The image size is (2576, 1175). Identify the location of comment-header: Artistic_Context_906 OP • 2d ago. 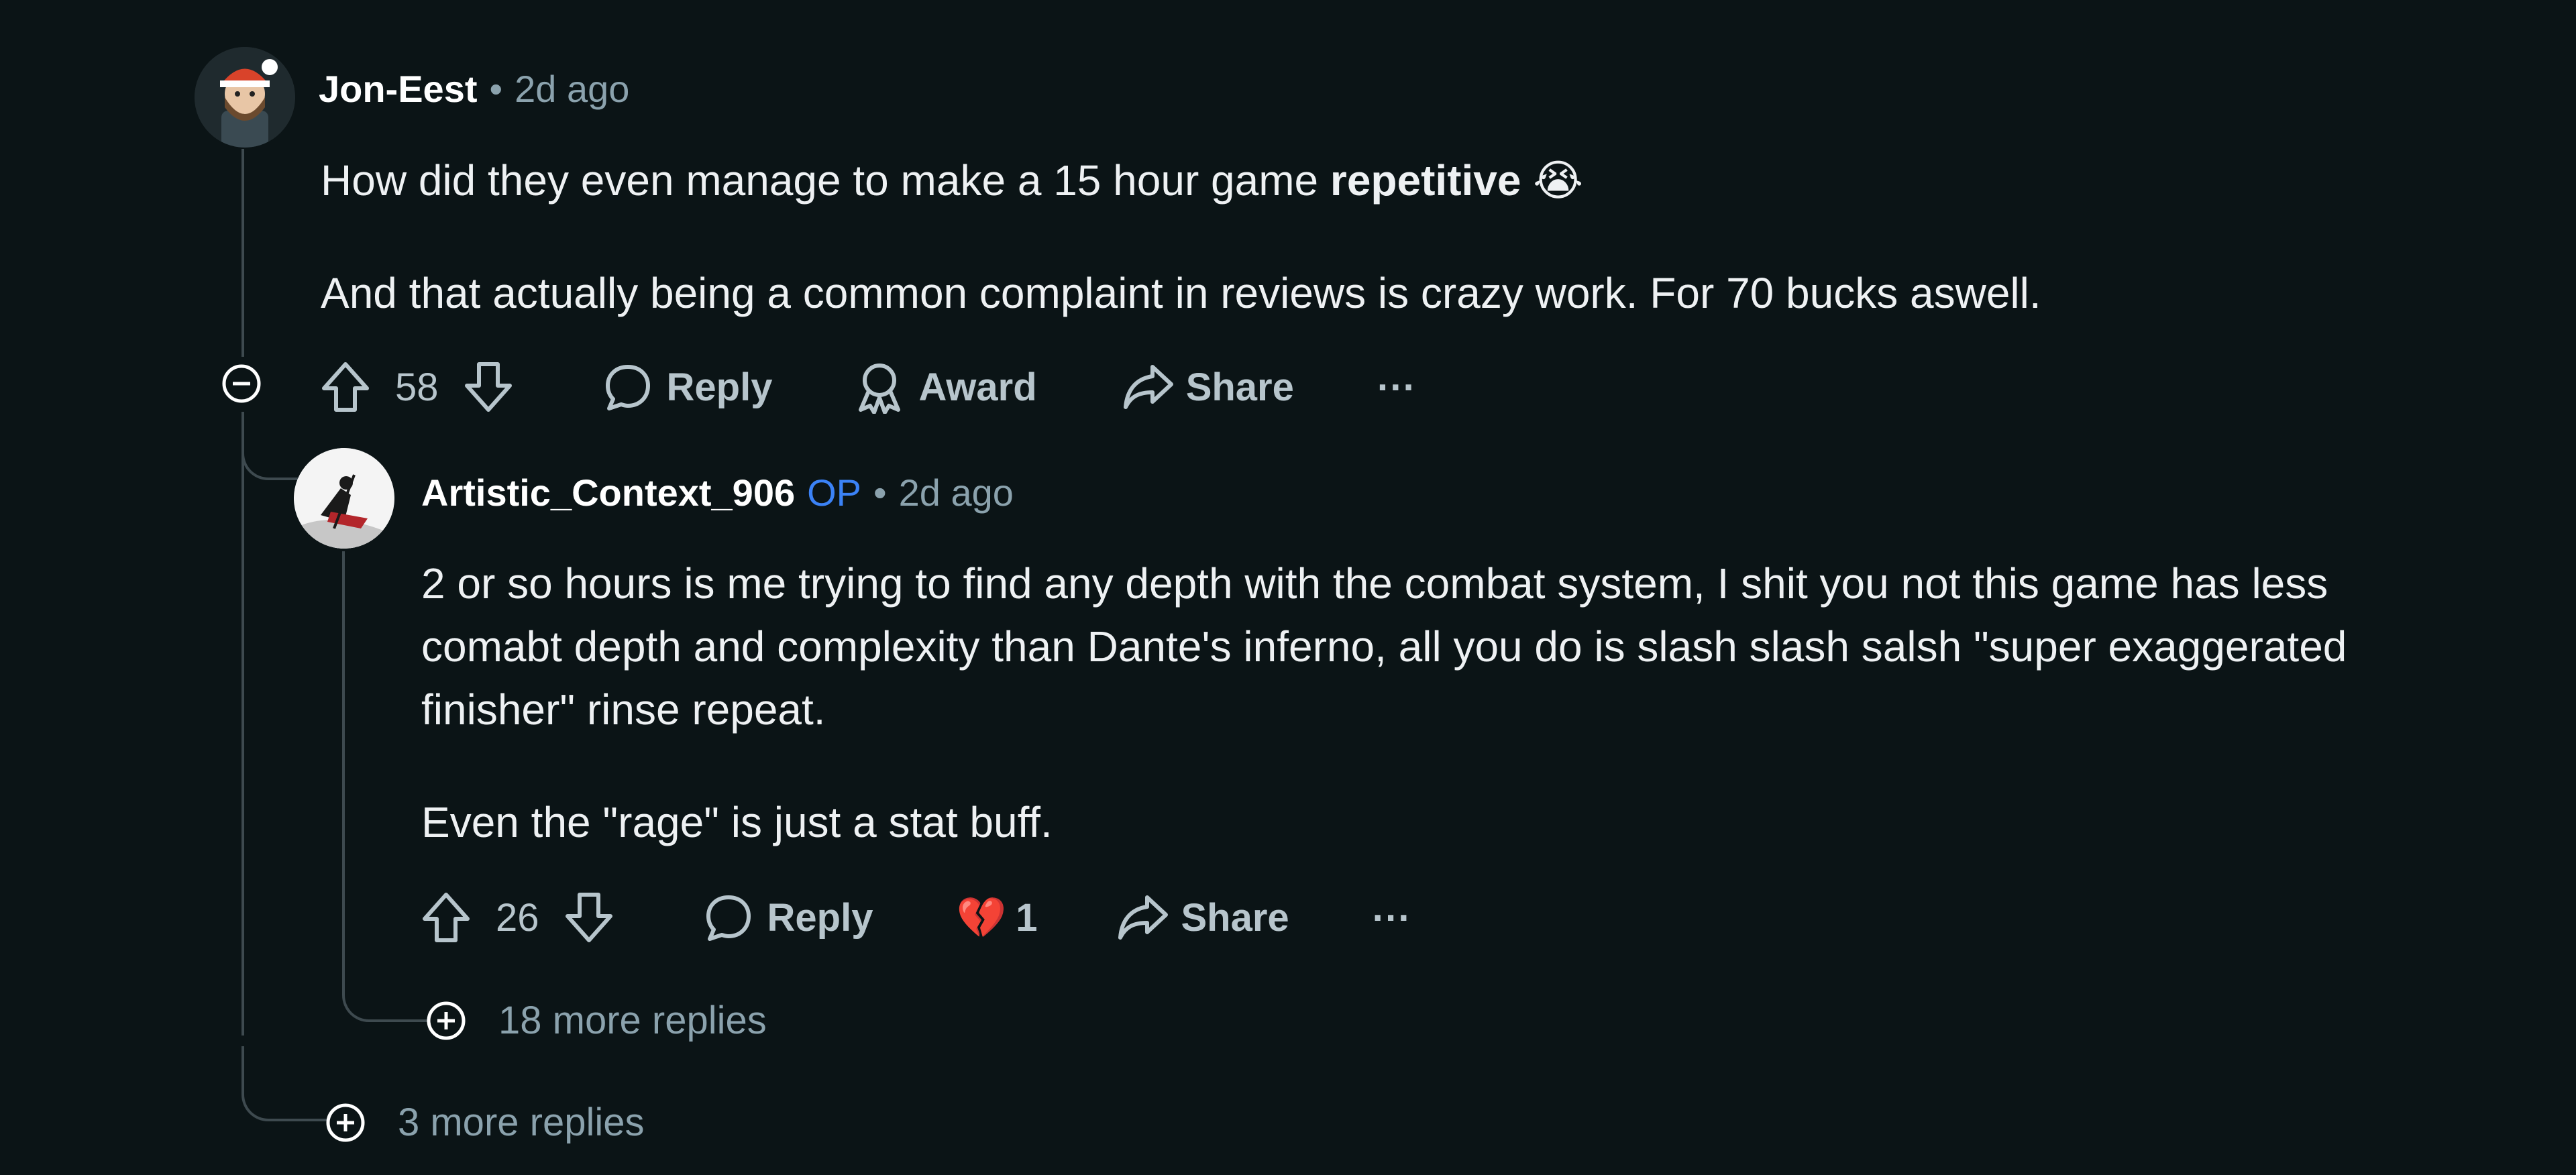
(717, 493).